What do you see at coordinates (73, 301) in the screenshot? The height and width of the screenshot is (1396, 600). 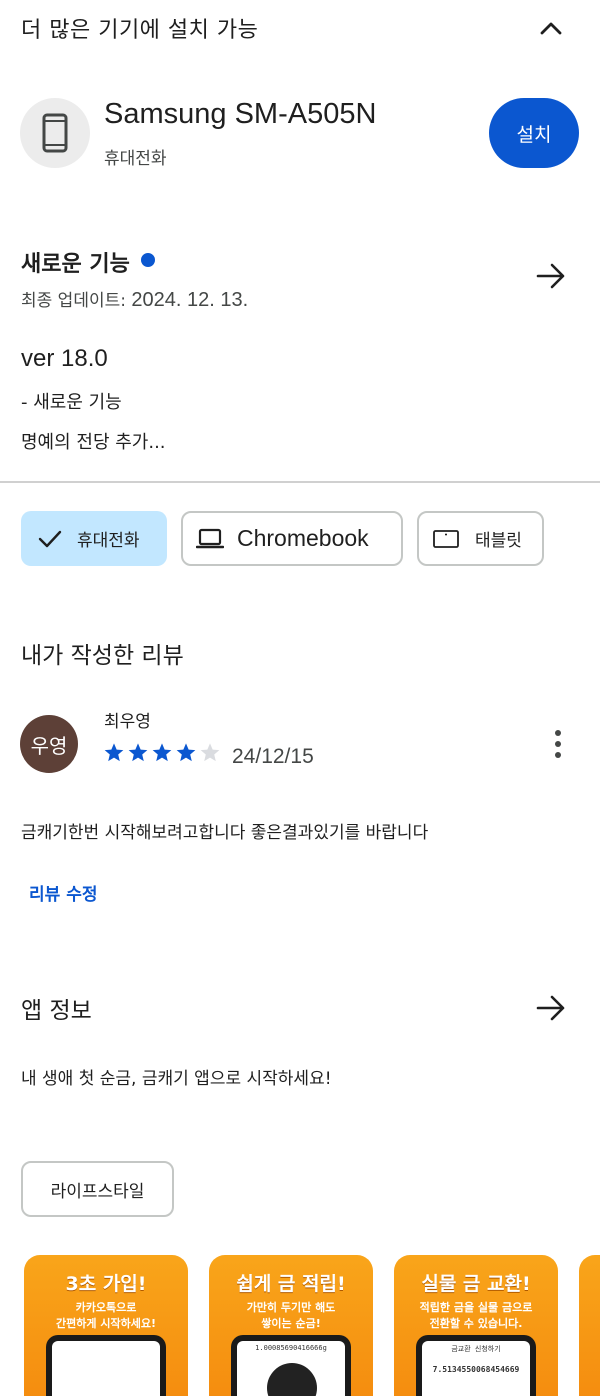 I see `last-update-label: 최종 업데이트:` at bounding box center [73, 301].